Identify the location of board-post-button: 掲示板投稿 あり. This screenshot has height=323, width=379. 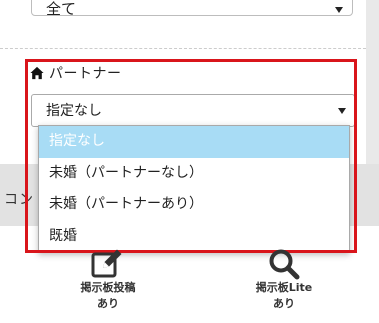
(108, 278).